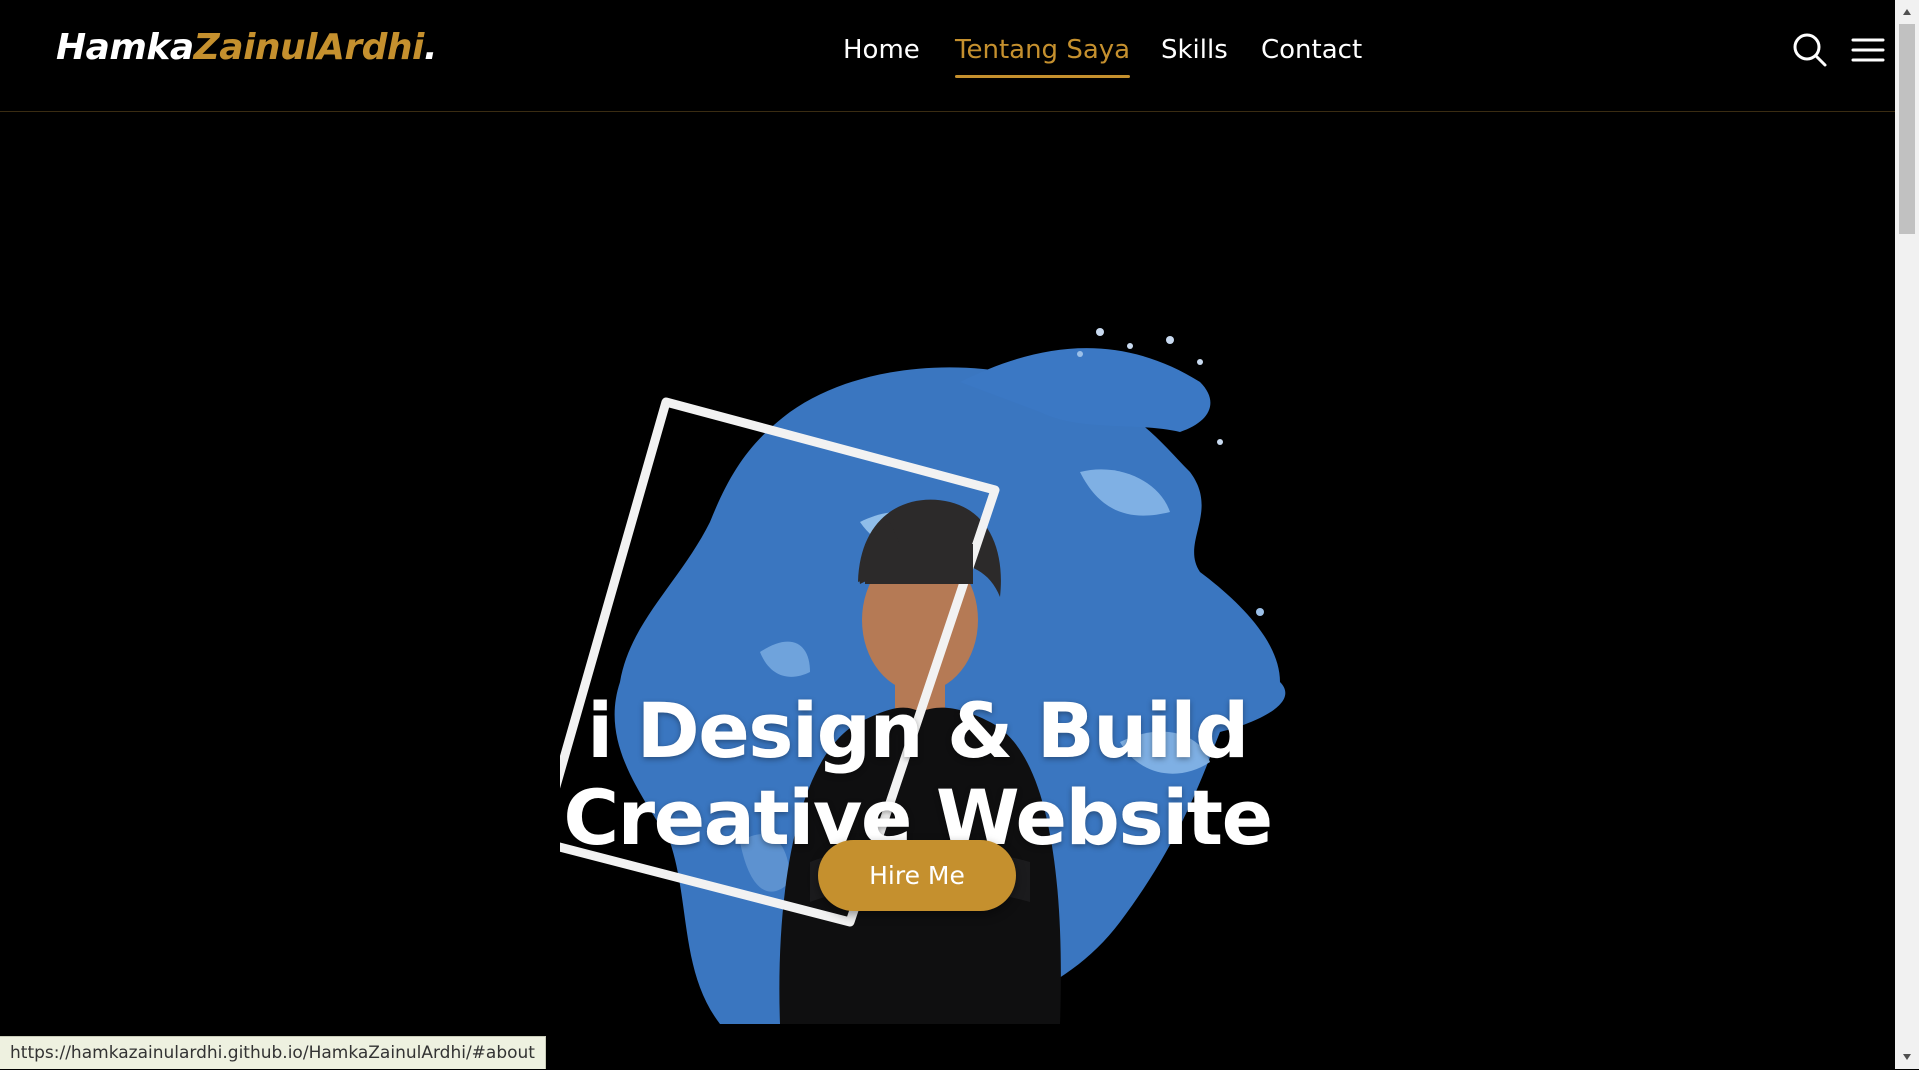 The height and width of the screenshot is (1070, 1919). I want to click on logo: HamkaZainulArdhi., so click(247, 48).